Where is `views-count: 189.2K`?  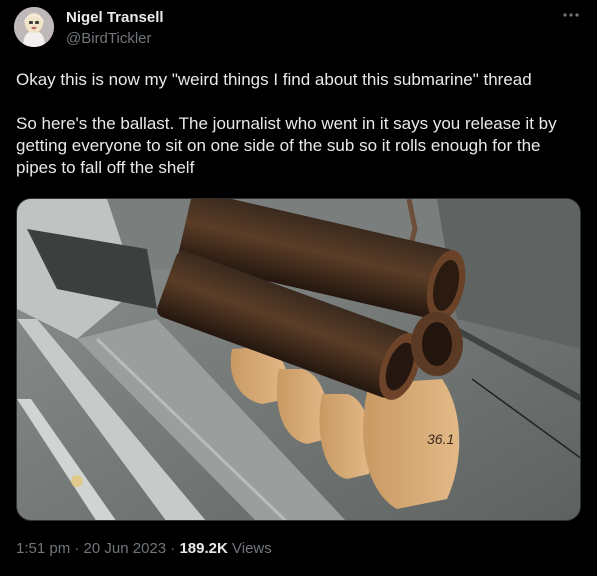 views-count: 189.2K is located at coordinates (203, 548).